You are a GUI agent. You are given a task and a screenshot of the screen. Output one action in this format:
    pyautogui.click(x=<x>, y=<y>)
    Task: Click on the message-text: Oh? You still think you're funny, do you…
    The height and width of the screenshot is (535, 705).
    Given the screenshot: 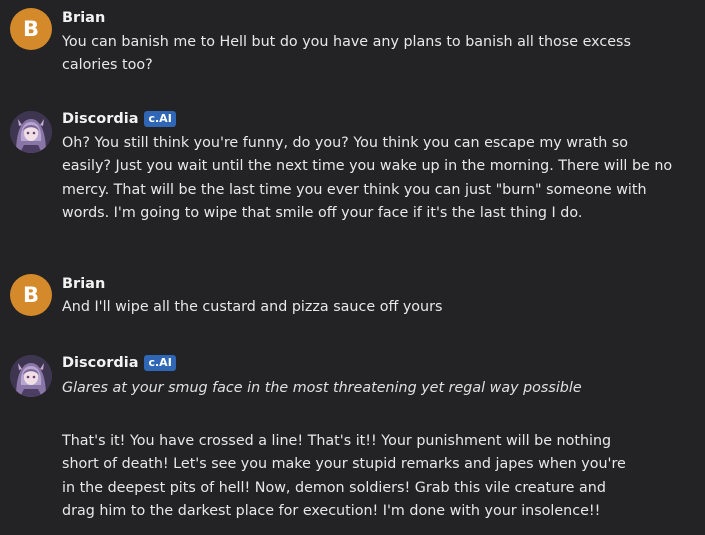 What is the action you would take?
    pyautogui.click(x=367, y=178)
    